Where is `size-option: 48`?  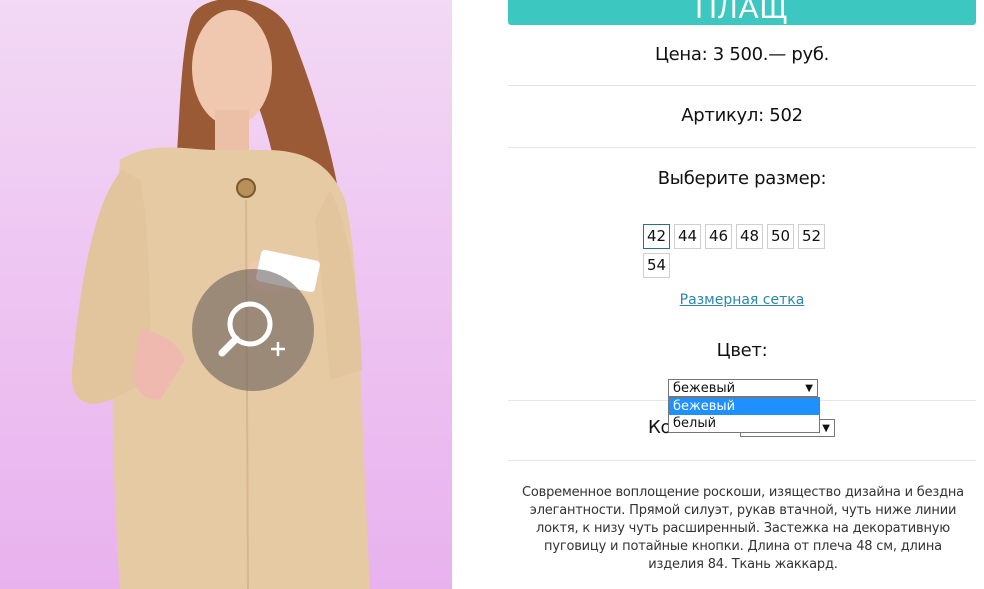
size-option: 48 is located at coordinates (749, 236).